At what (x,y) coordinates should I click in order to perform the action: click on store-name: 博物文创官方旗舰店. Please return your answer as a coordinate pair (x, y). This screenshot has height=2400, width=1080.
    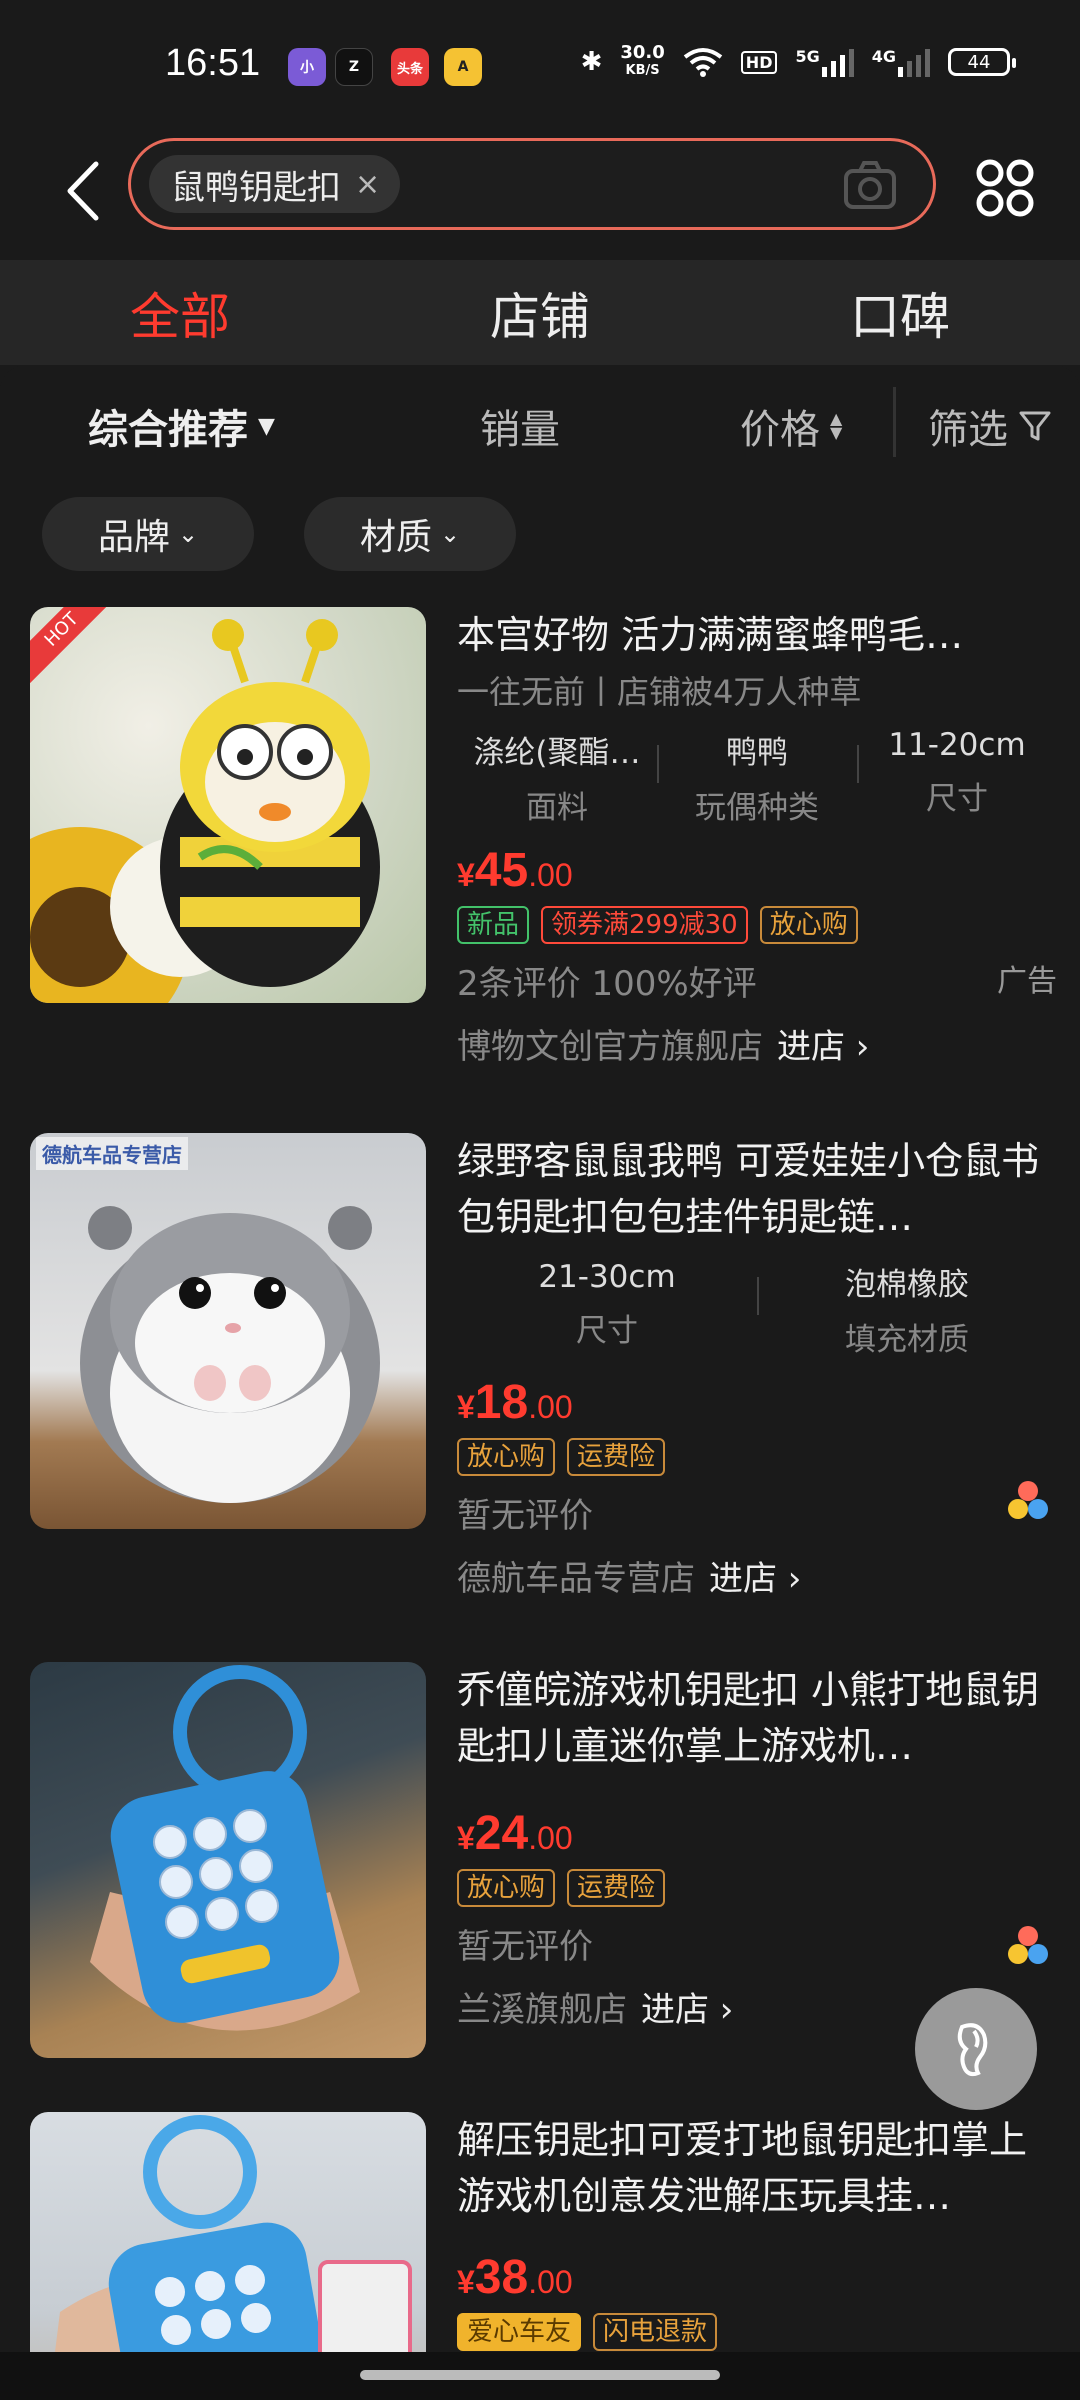
    Looking at the image, I should click on (610, 1047).